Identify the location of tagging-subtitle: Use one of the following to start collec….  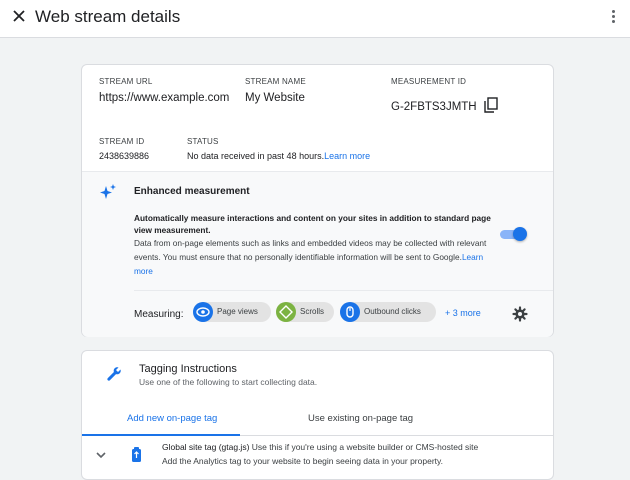
(228, 382).